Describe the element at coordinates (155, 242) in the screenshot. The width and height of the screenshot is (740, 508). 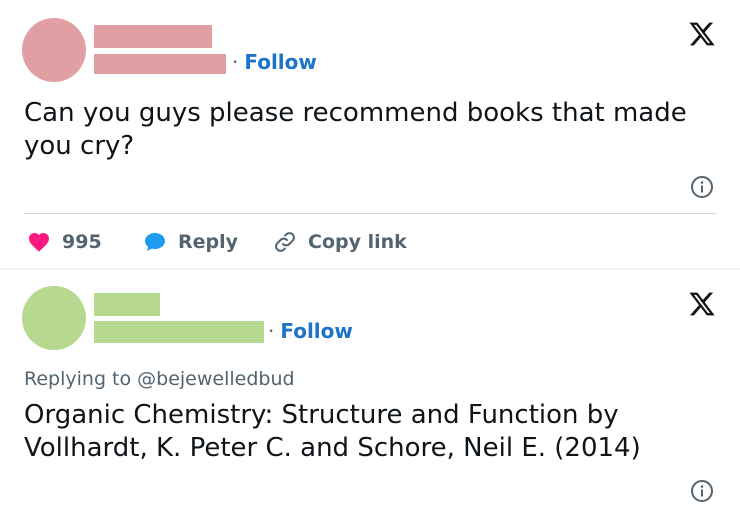
I see `reply-bubble-icon` at that location.